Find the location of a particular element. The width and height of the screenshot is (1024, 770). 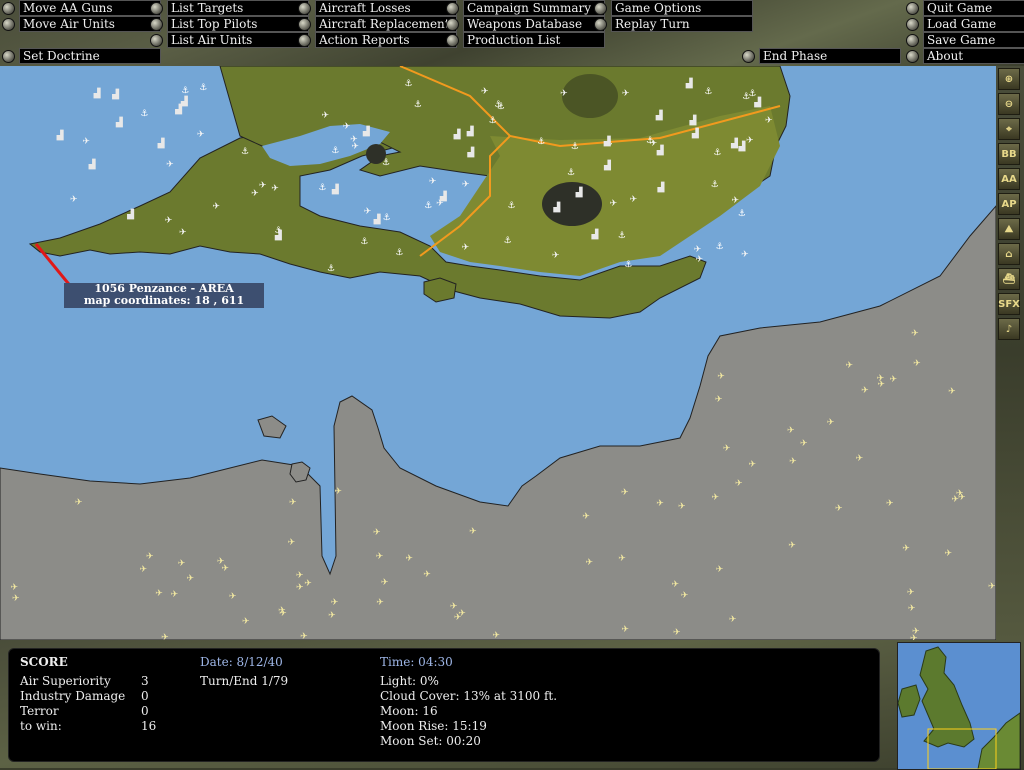

list-air-units-button: List Air Units is located at coordinates (229, 40).